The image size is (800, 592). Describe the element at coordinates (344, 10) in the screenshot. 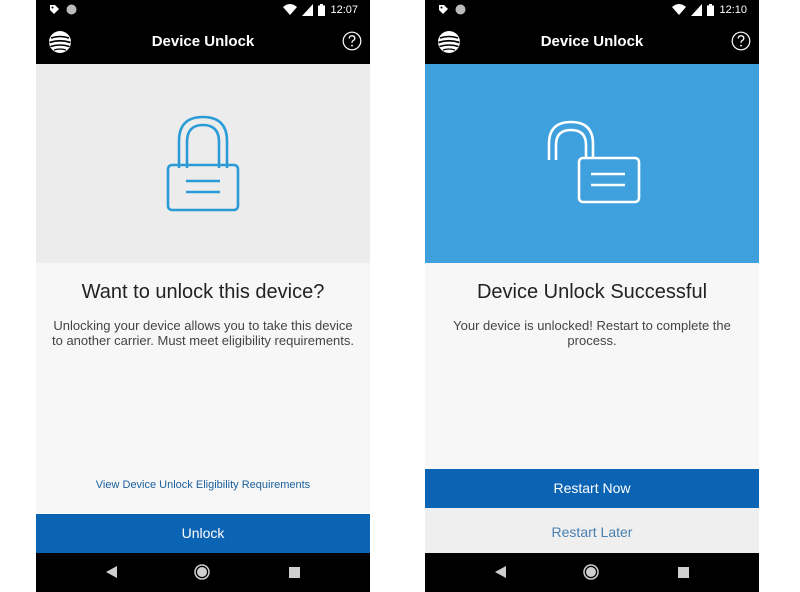

I see `status-time: 12:07` at that location.